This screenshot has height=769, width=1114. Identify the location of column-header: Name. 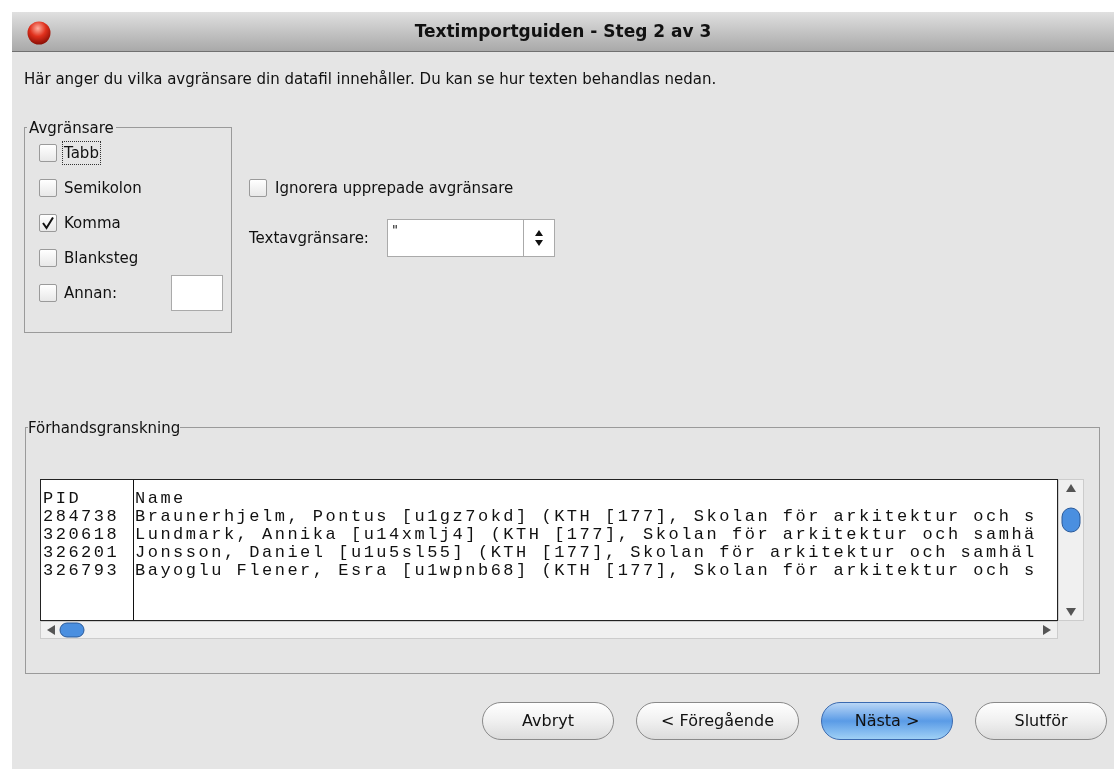
(160, 499).